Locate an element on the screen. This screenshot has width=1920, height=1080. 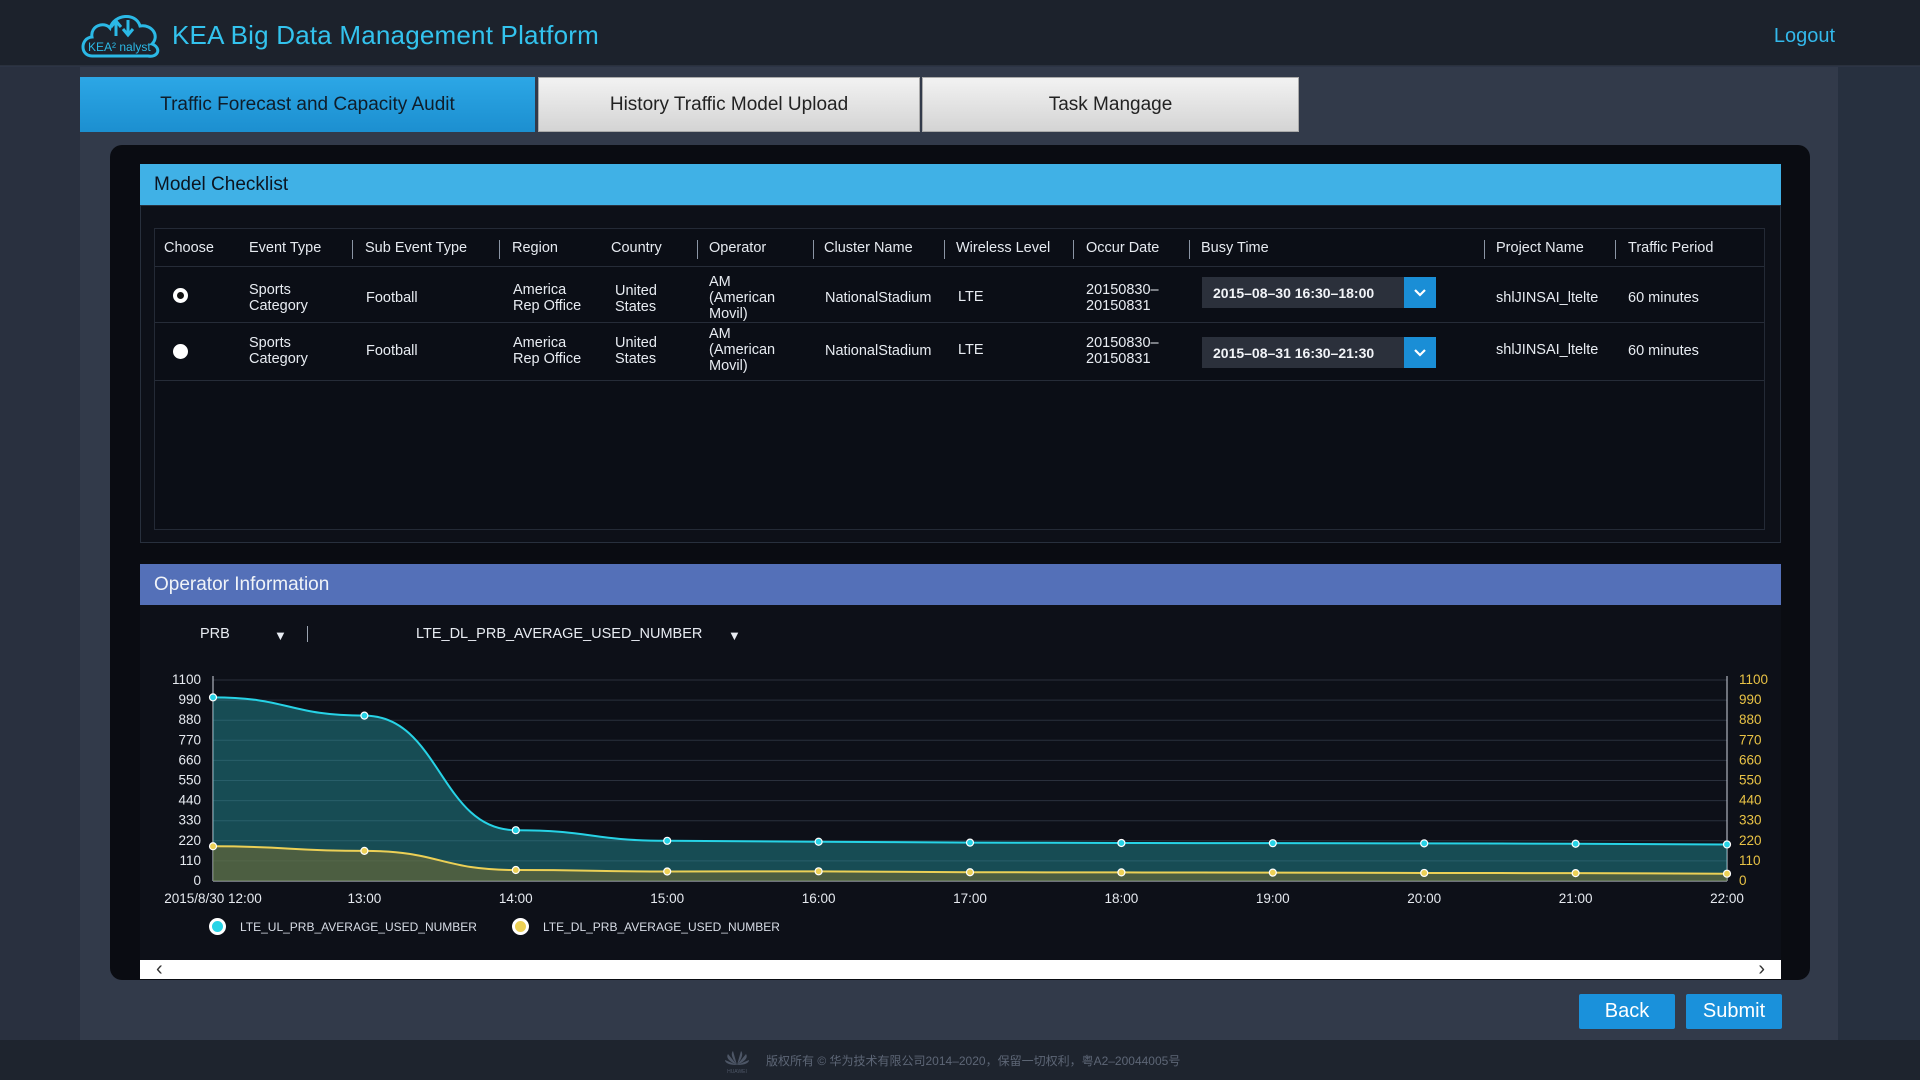
column-header-choose: Choose is located at coordinates (189, 248).